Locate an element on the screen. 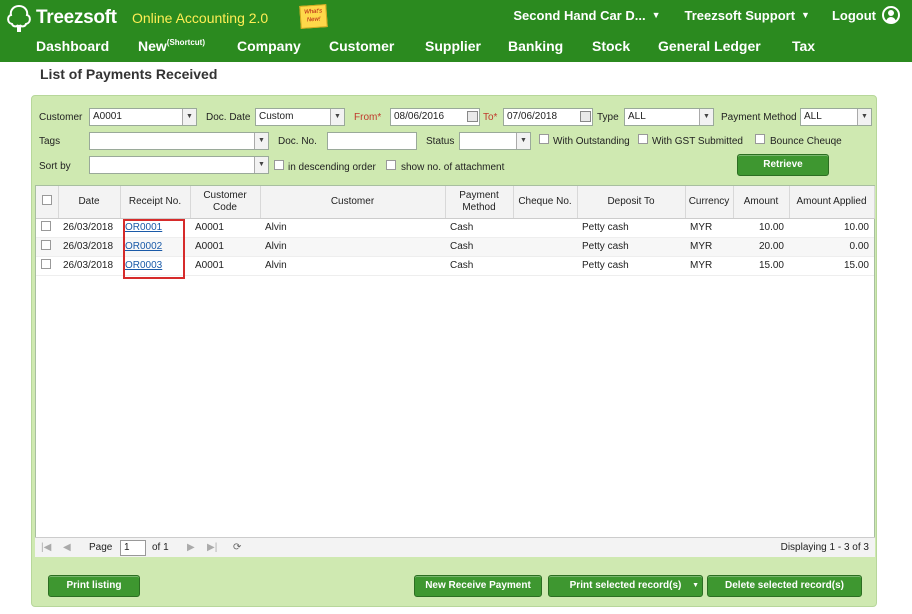 The height and width of the screenshot is (614, 912). to-date-value: 07/06/2018 is located at coordinates (532, 116).